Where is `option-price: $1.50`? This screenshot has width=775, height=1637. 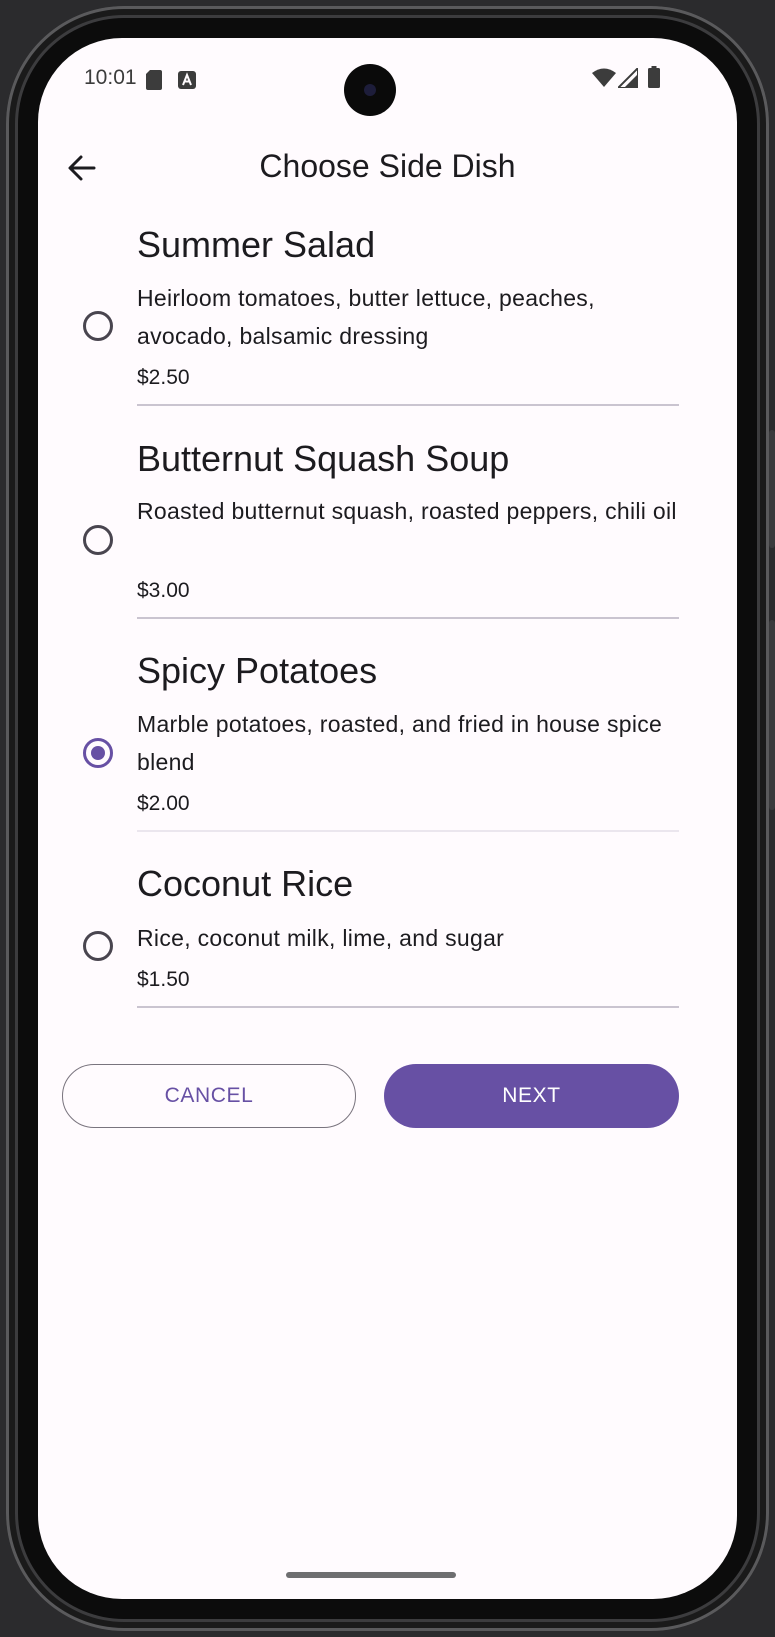 option-price: $1.50 is located at coordinates (163, 979).